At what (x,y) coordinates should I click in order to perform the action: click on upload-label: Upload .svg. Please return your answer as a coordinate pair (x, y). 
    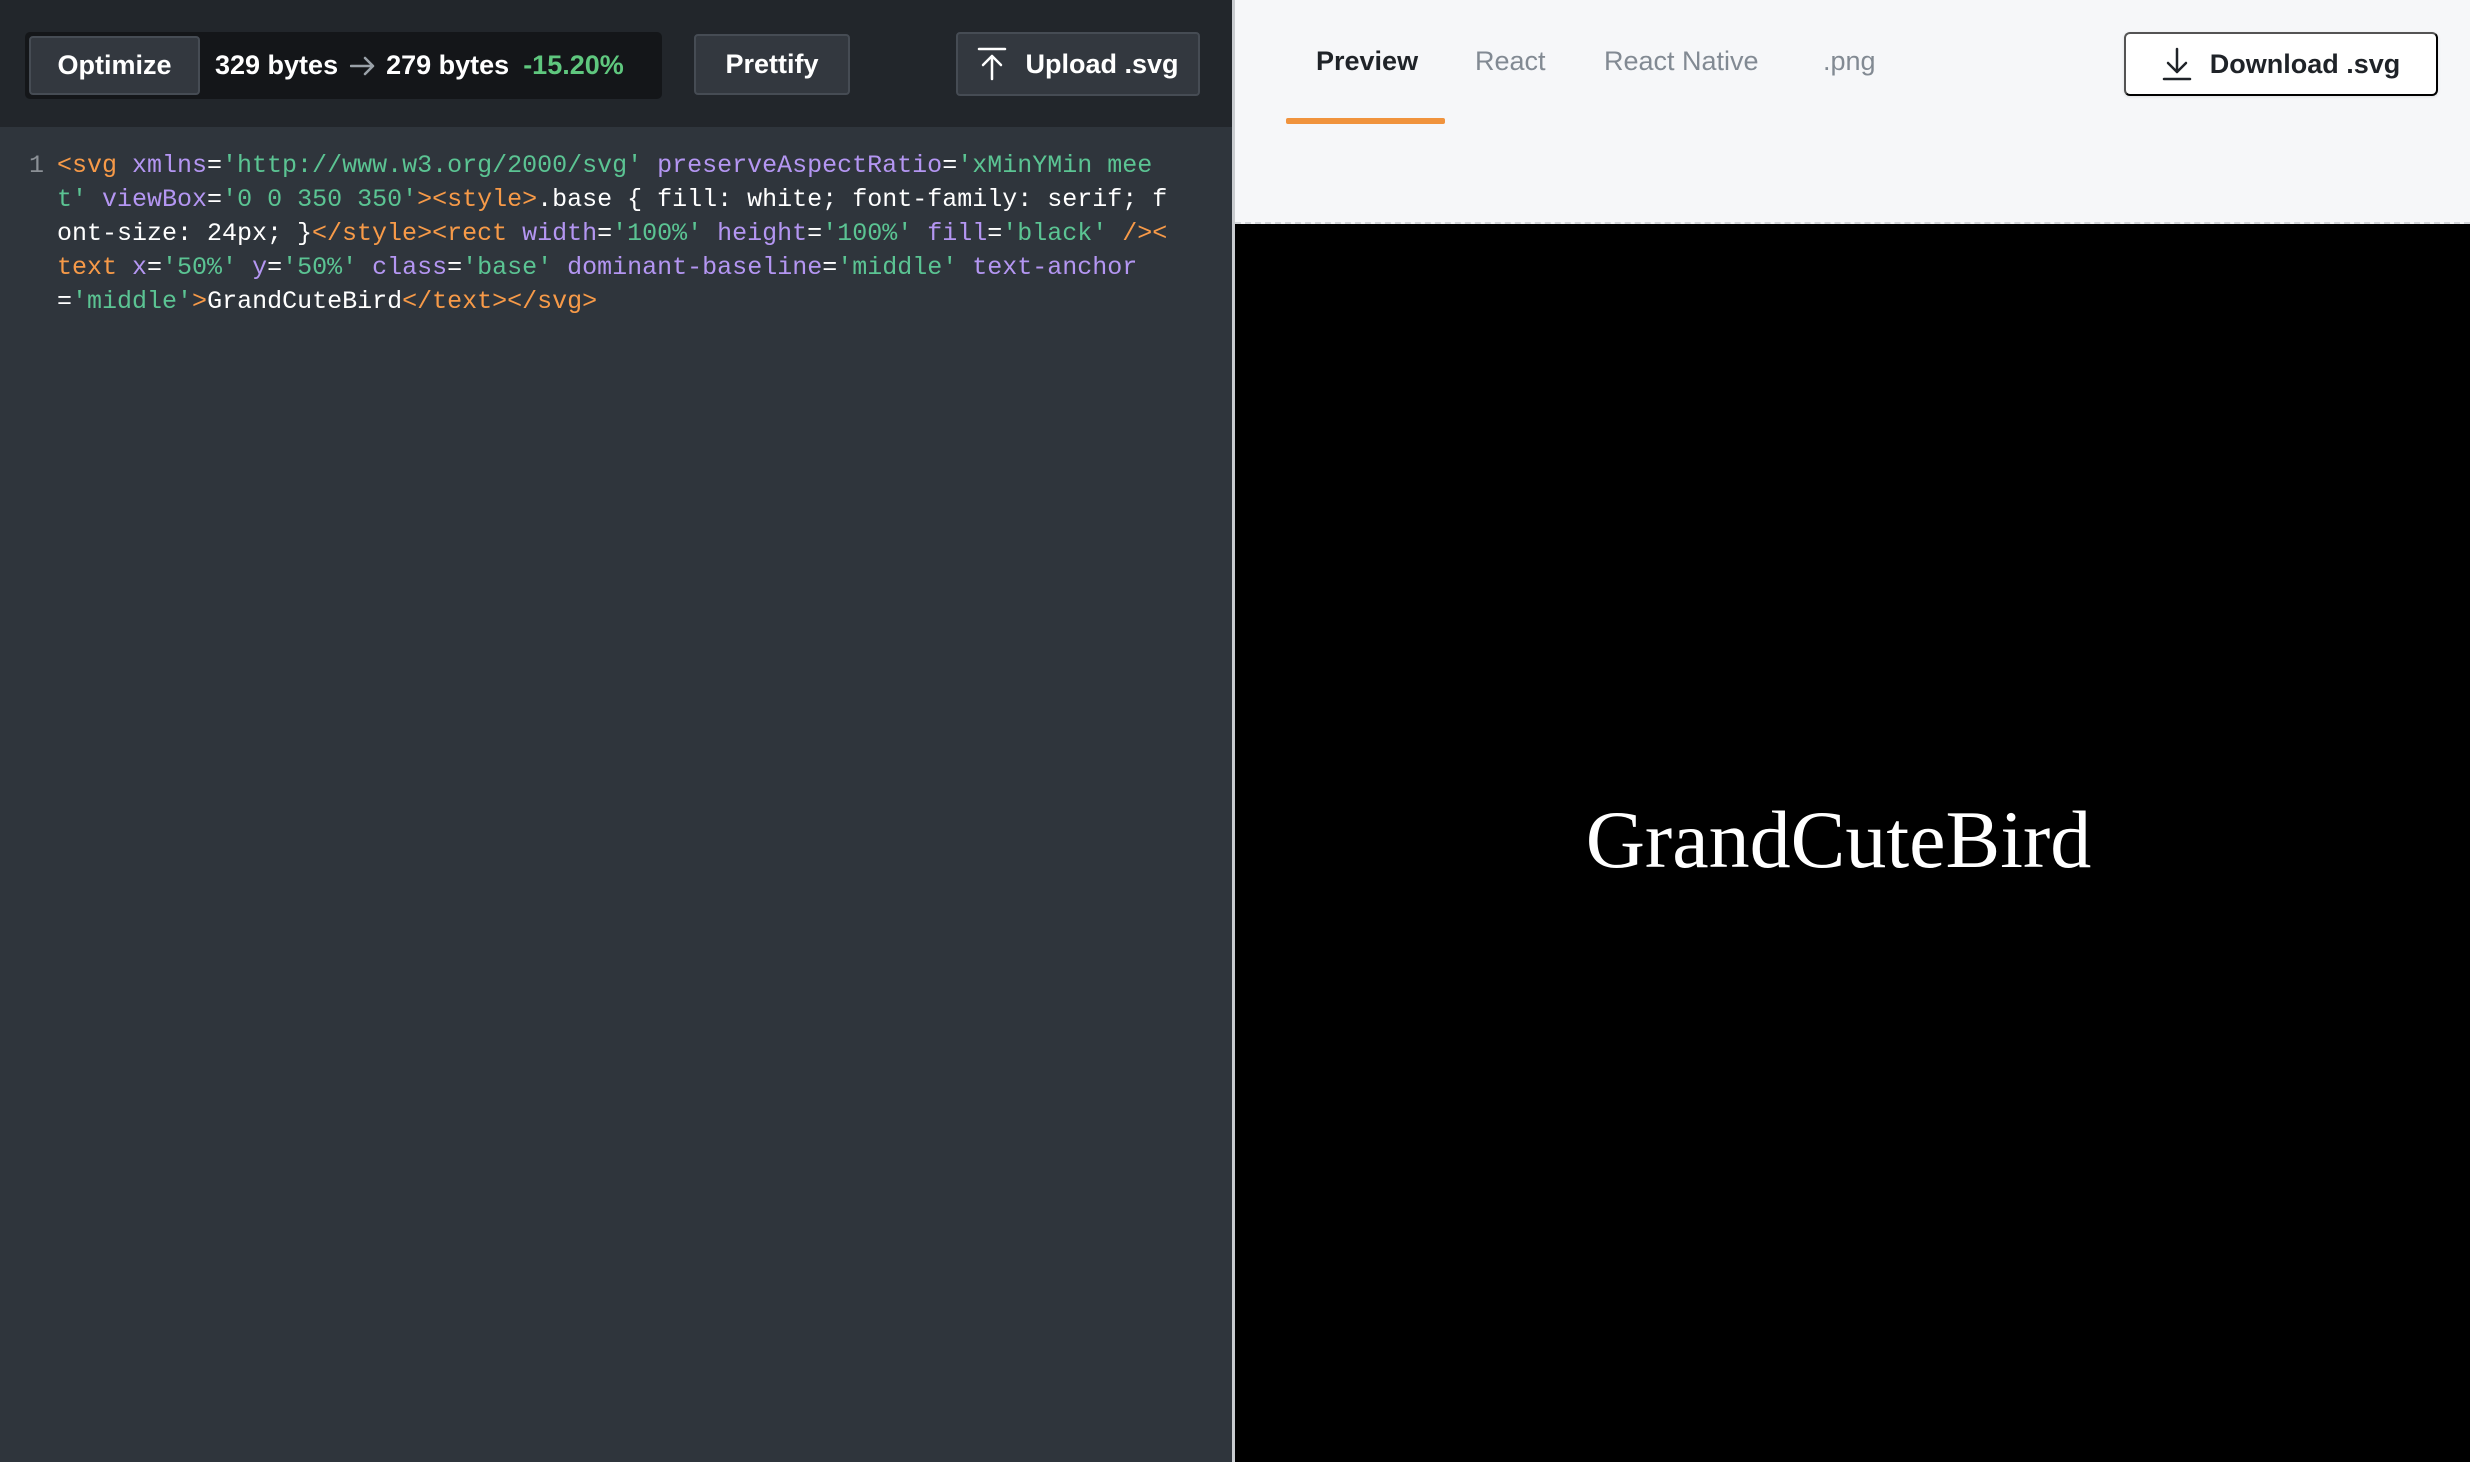
    Looking at the image, I should click on (1102, 63).